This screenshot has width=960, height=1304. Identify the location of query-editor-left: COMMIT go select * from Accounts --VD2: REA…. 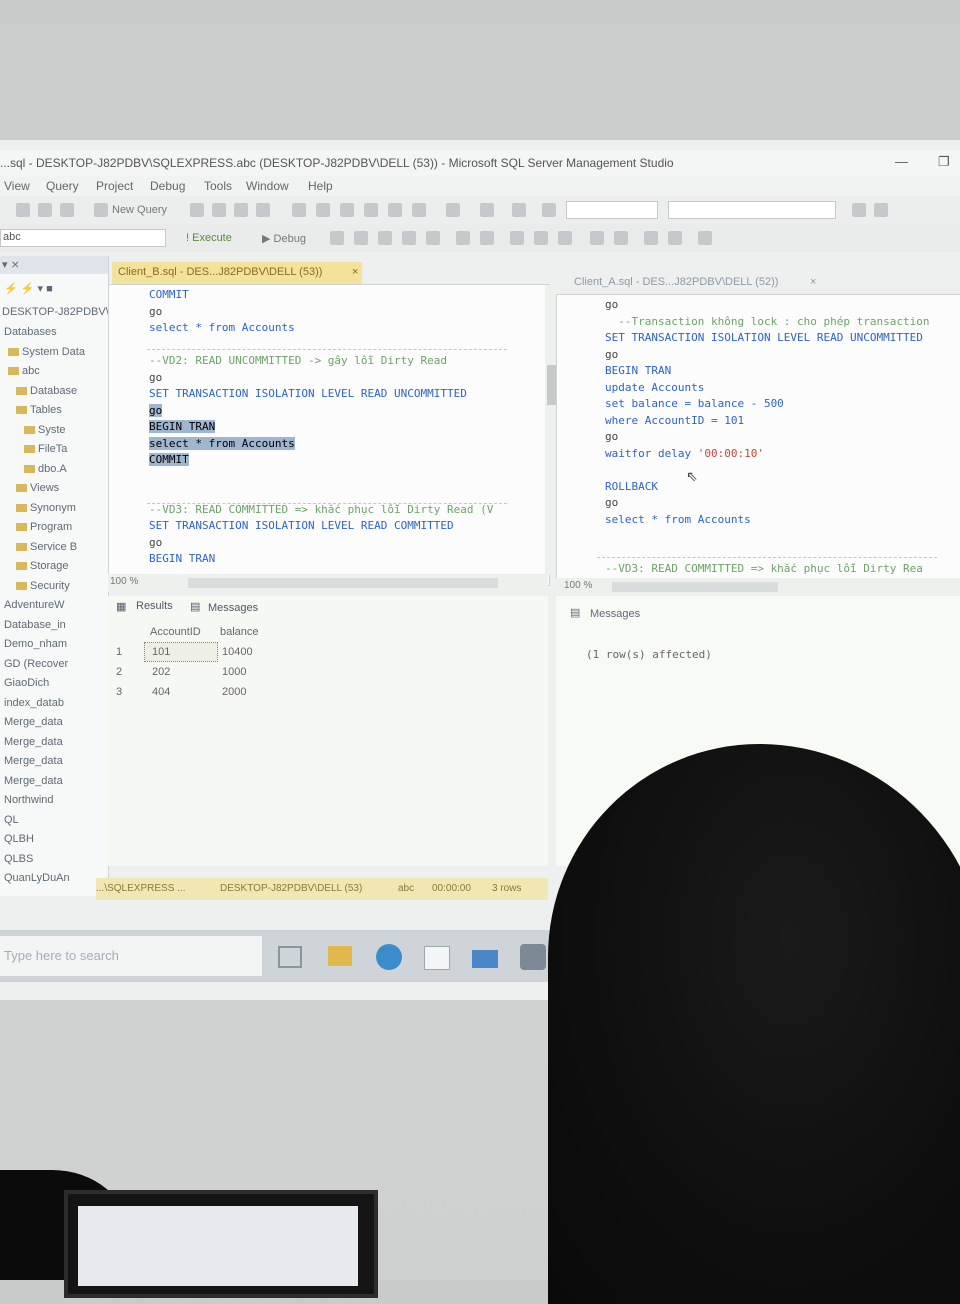
(333, 435).